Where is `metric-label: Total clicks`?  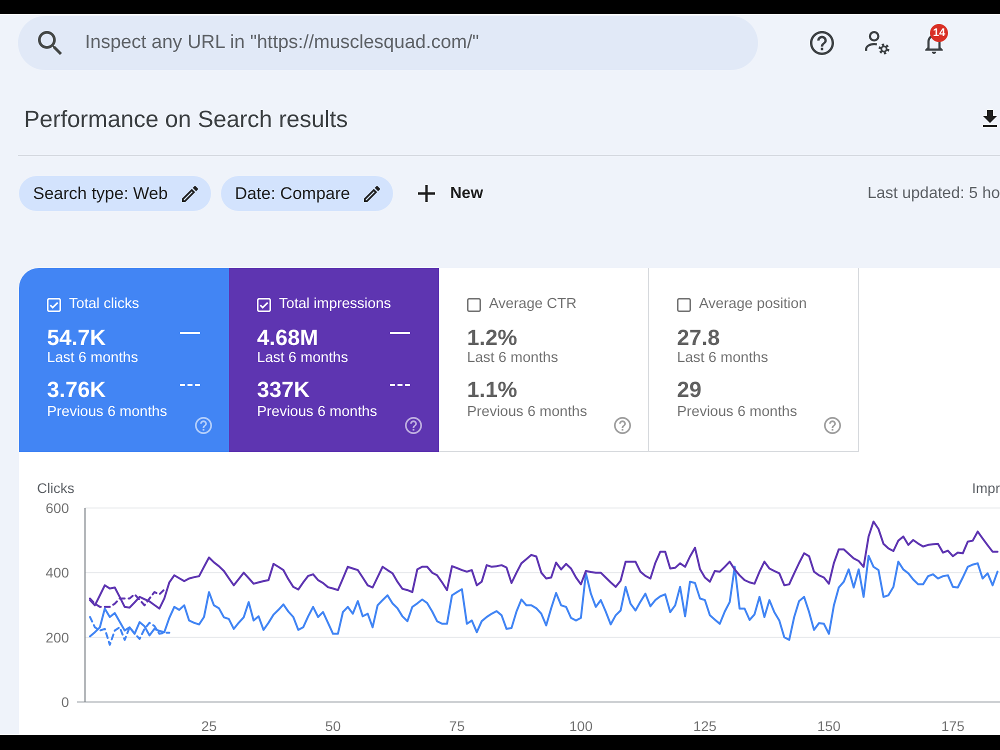
metric-label: Total clicks is located at coordinates (104, 304).